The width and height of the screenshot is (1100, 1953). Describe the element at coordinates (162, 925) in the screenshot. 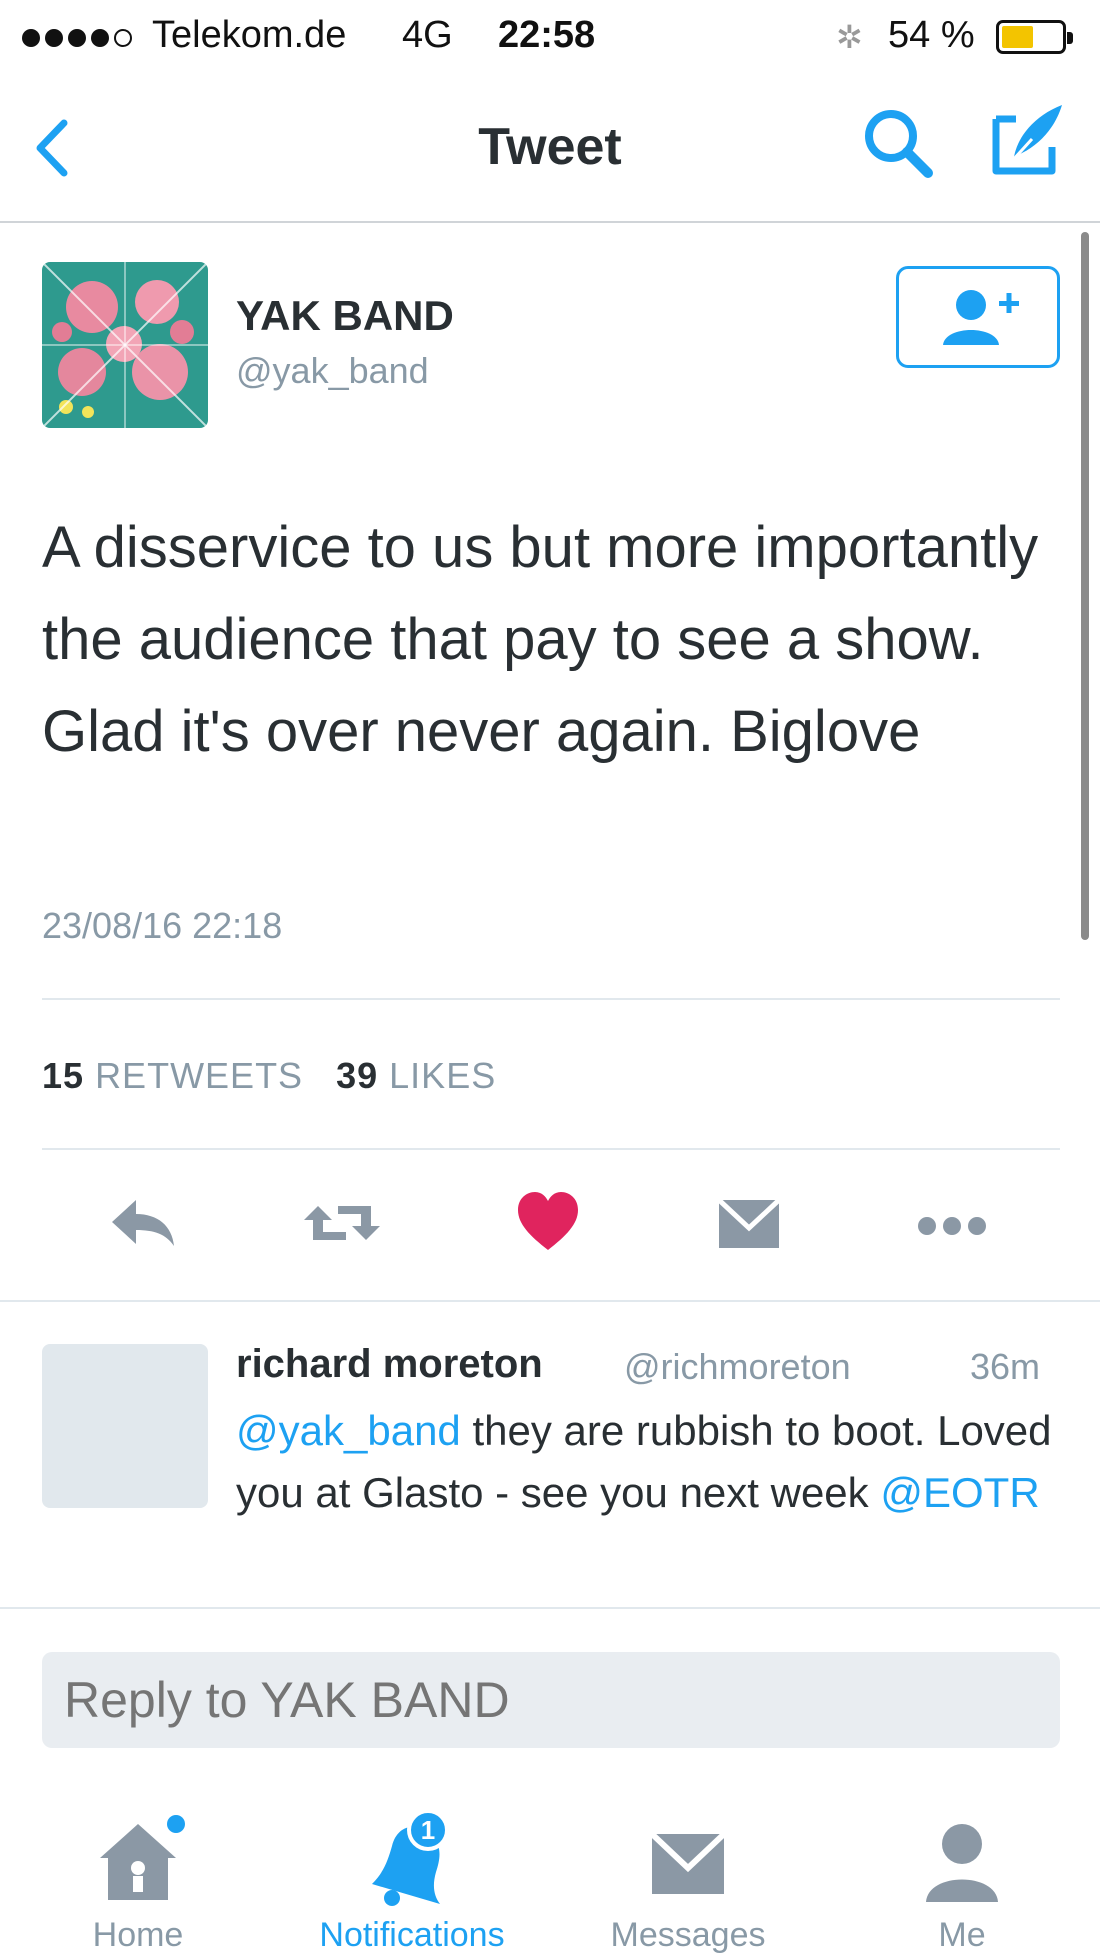

I see `tweet-timestamp: 23/08/16 22:18` at that location.